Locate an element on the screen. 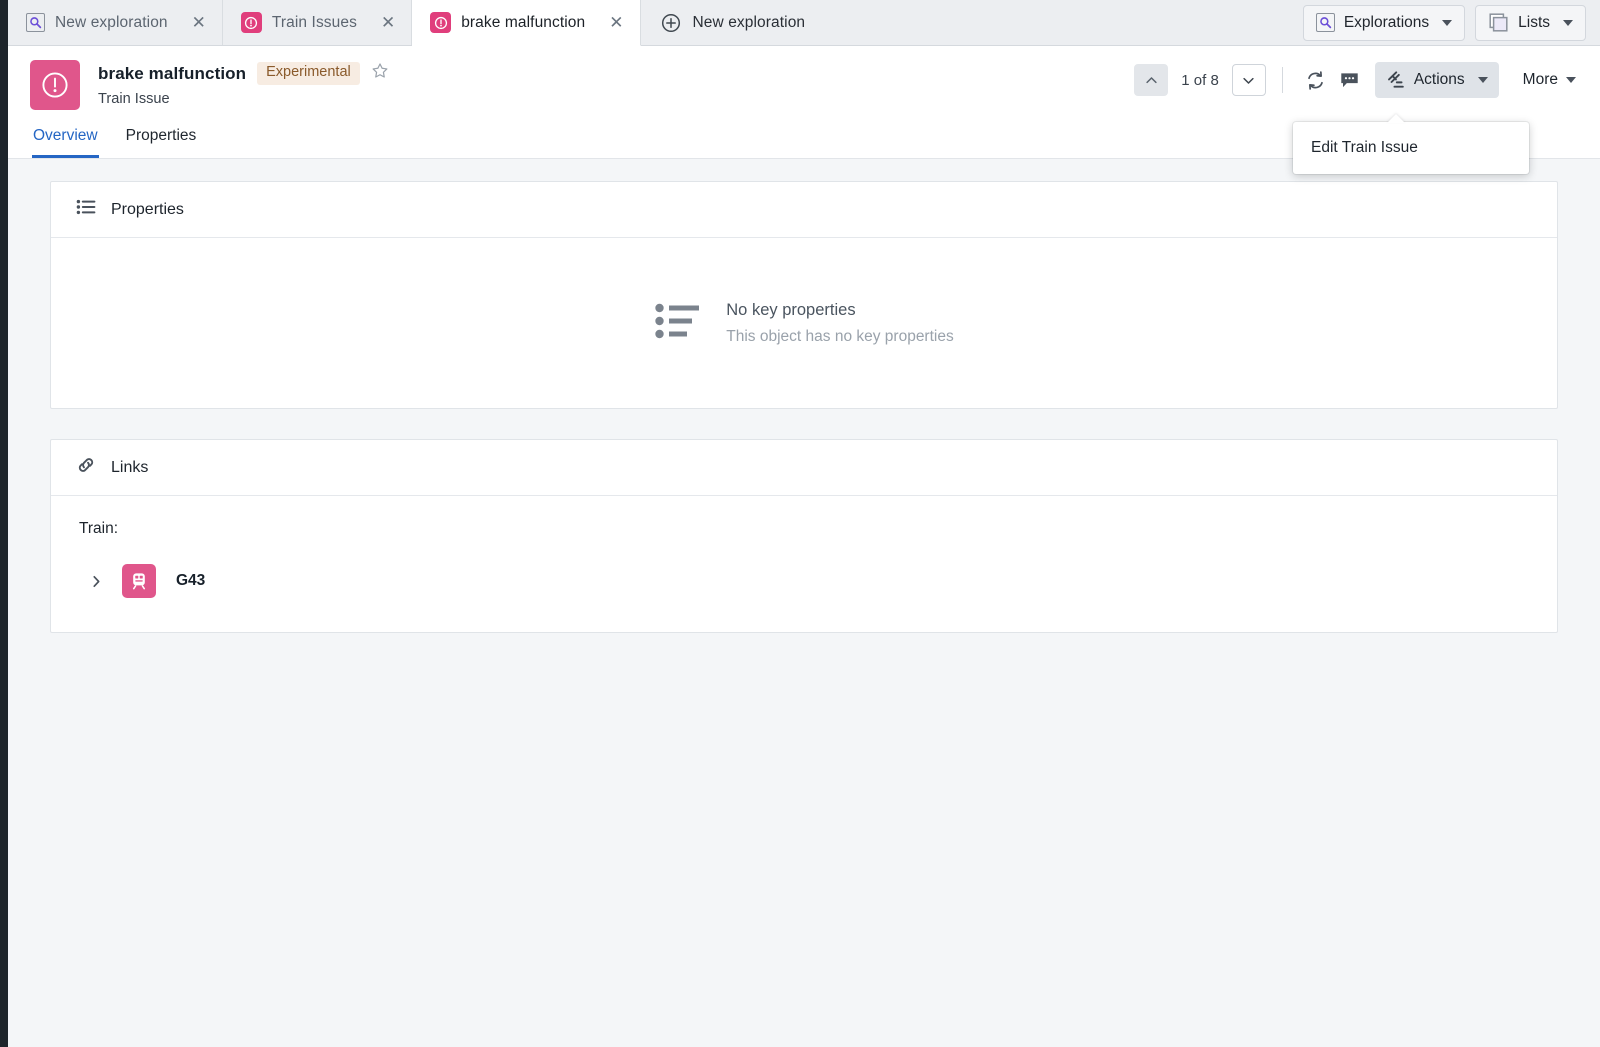 This screenshot has width=1600, height=1047. toolbar-divider is located at coordinates (1282, 80).